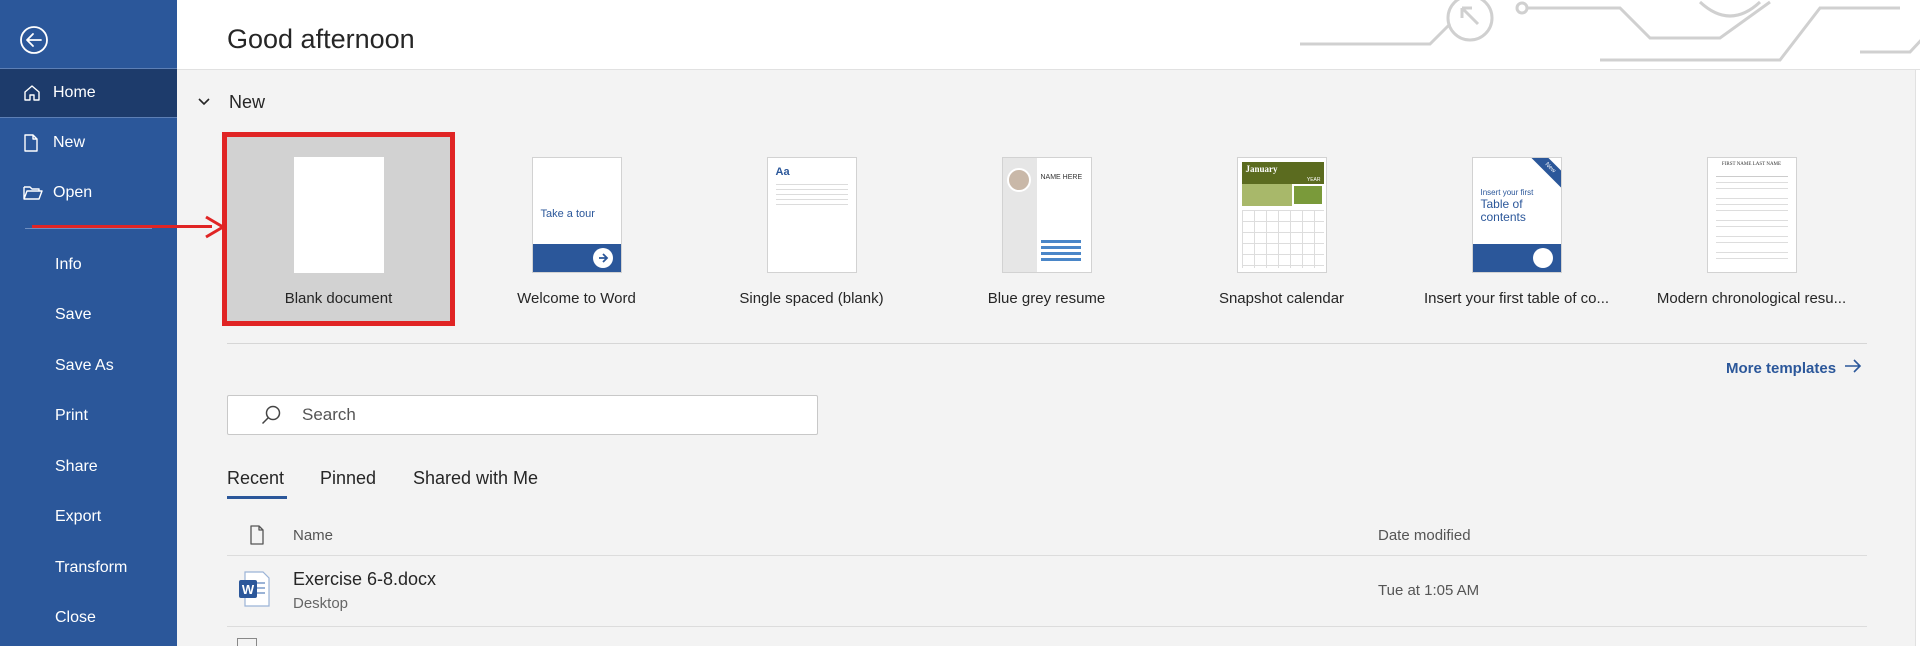 This screenshot has width=1920, height=646. Describe the element at coordinates (122, 226) in the screenshot. I see `annotation-arrow-line` at that location.